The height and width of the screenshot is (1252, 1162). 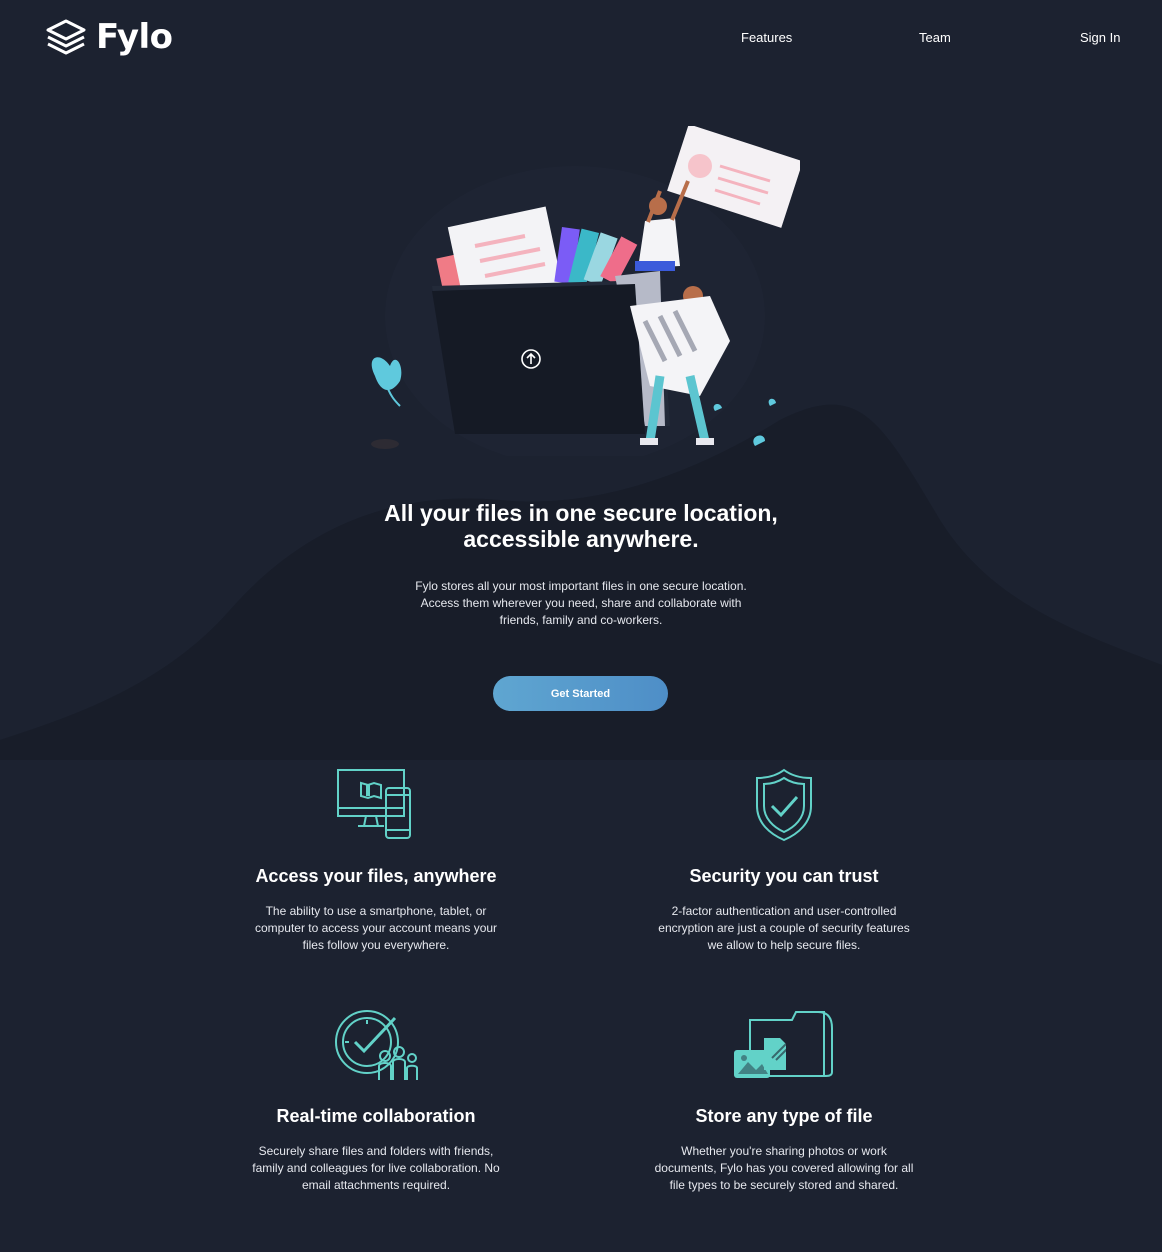 I want to click on nav-features-link: Features, so click(x=766, y=37).